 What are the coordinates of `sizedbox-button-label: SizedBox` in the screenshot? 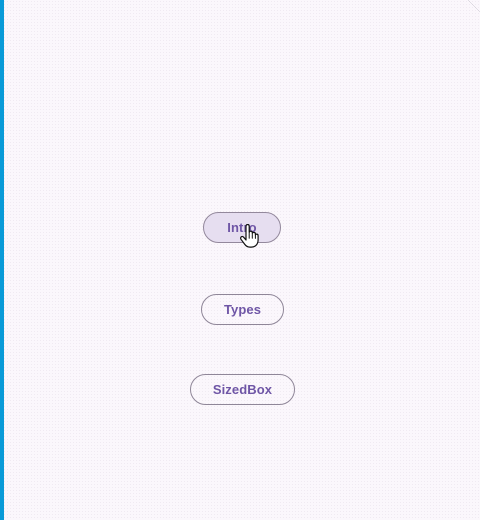 It's located at (242, 389).